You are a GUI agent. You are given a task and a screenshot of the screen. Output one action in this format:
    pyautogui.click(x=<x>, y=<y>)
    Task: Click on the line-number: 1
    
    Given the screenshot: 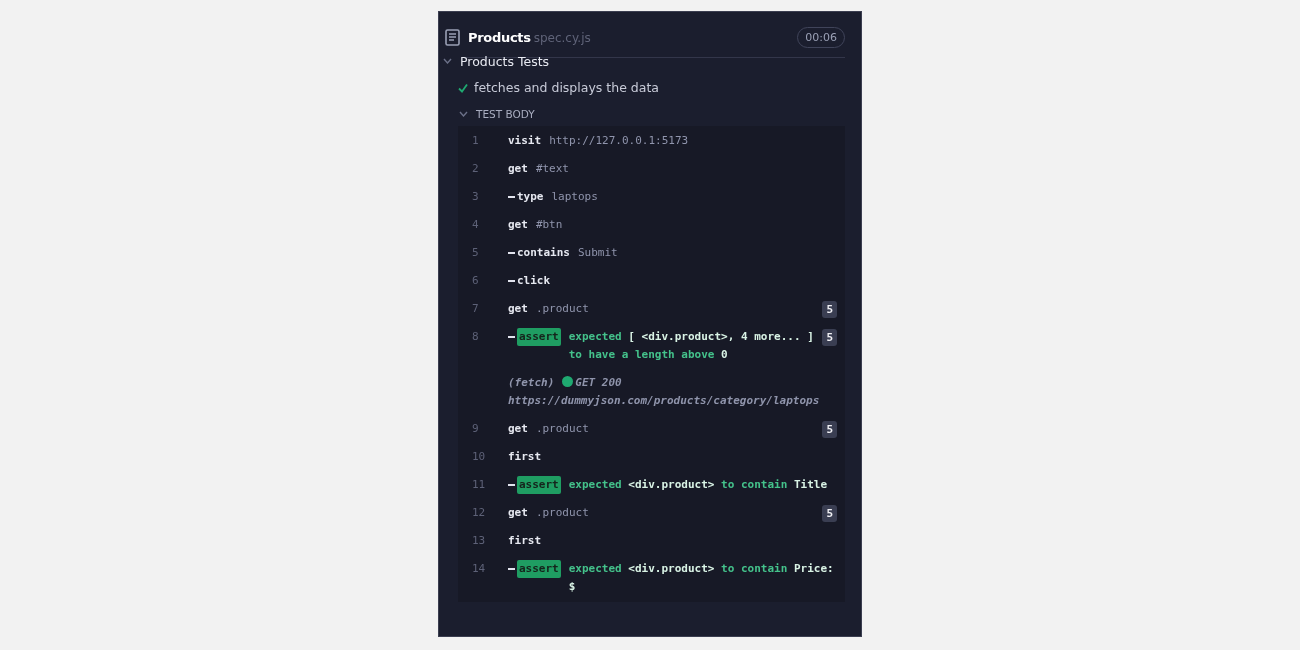 What is the action you would take?
    pyautogui.click(x=475, y=141)
    